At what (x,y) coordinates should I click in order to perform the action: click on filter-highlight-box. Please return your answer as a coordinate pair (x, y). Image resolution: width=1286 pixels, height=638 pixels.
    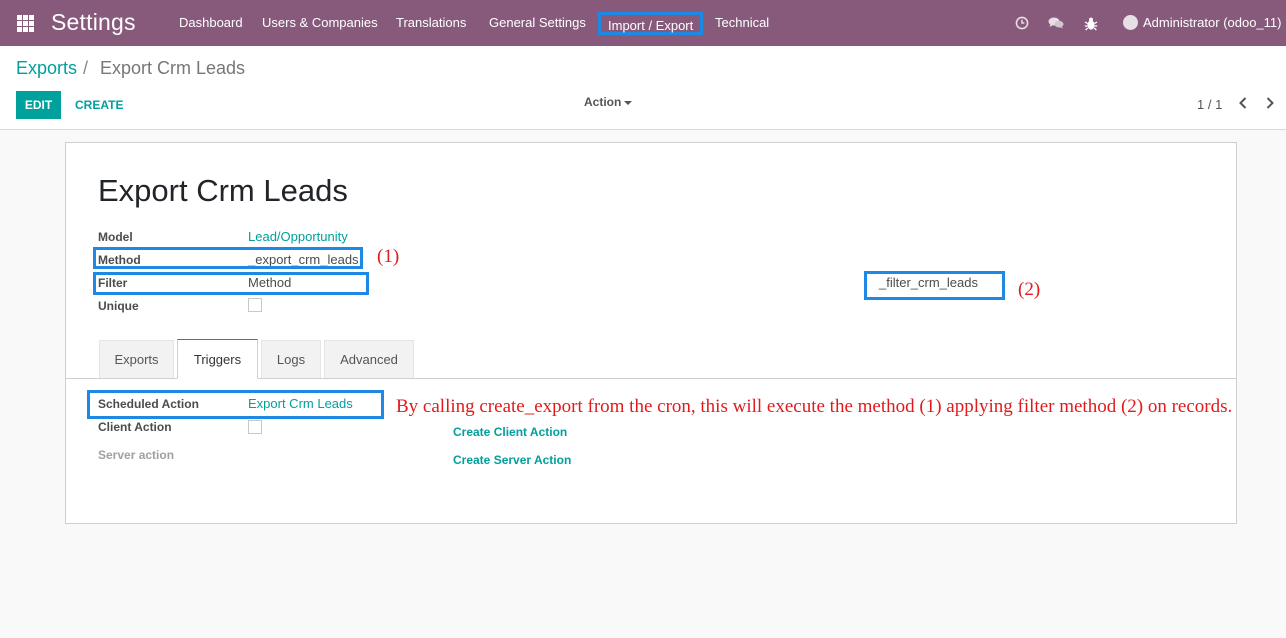
    Looking at the image, I should click on (231, 283).